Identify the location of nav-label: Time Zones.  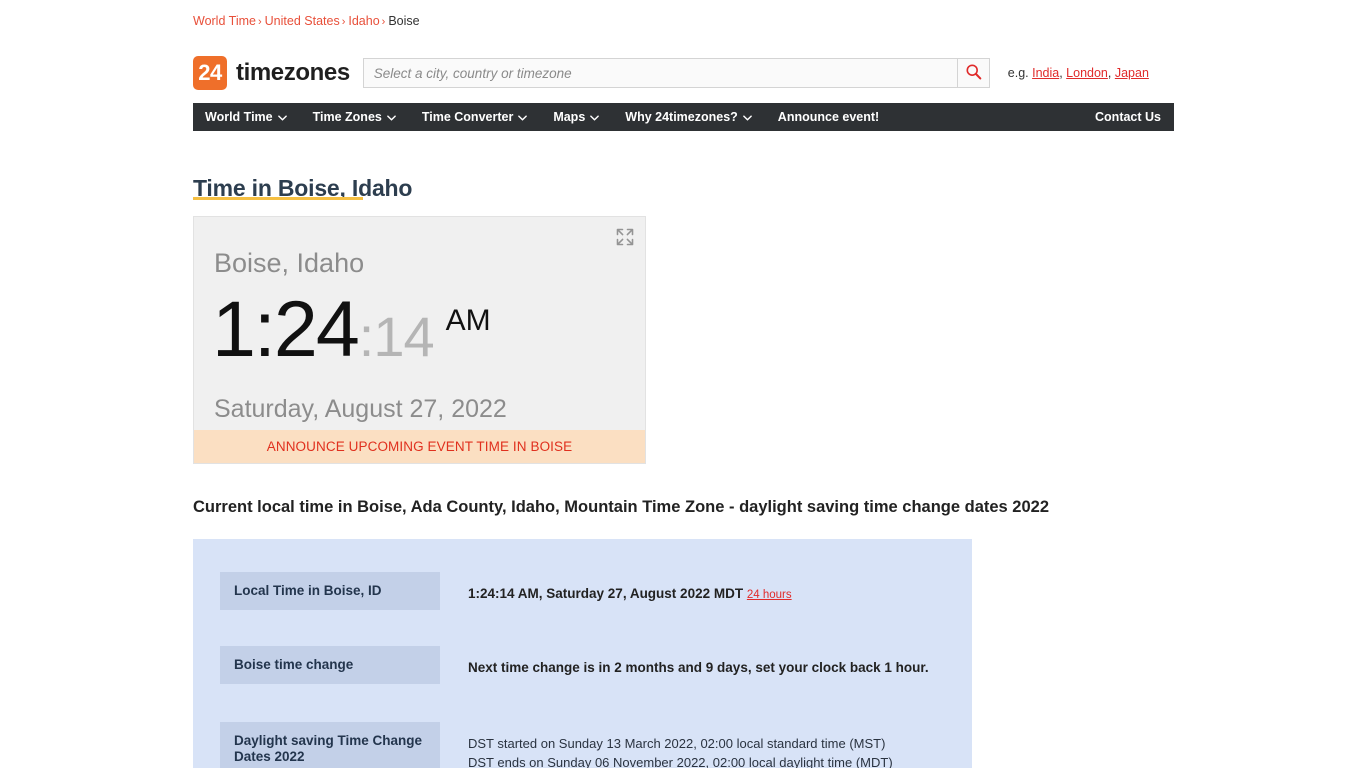
(347, 117).